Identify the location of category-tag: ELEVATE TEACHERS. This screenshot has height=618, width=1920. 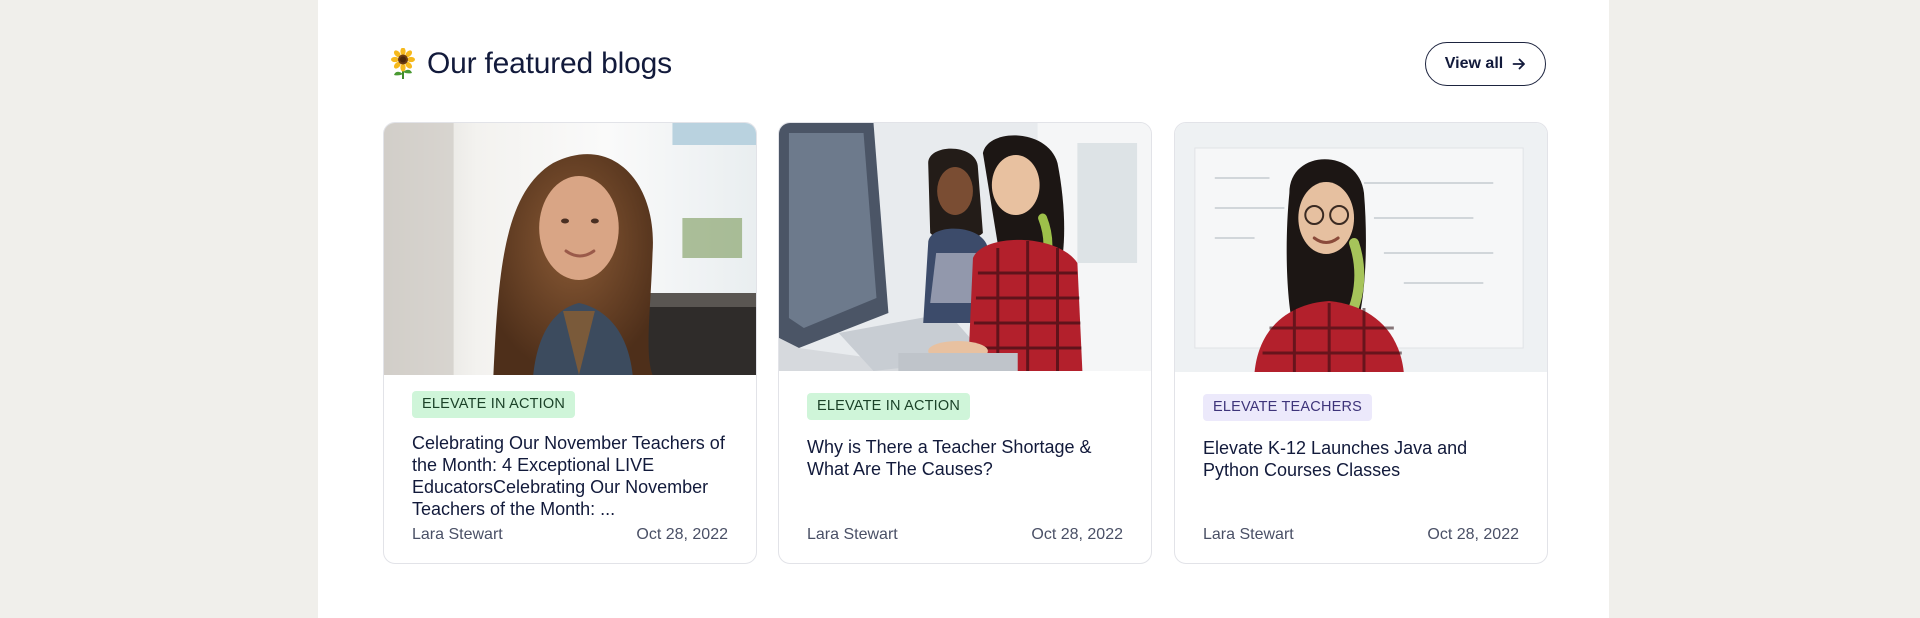
(1288, 407).